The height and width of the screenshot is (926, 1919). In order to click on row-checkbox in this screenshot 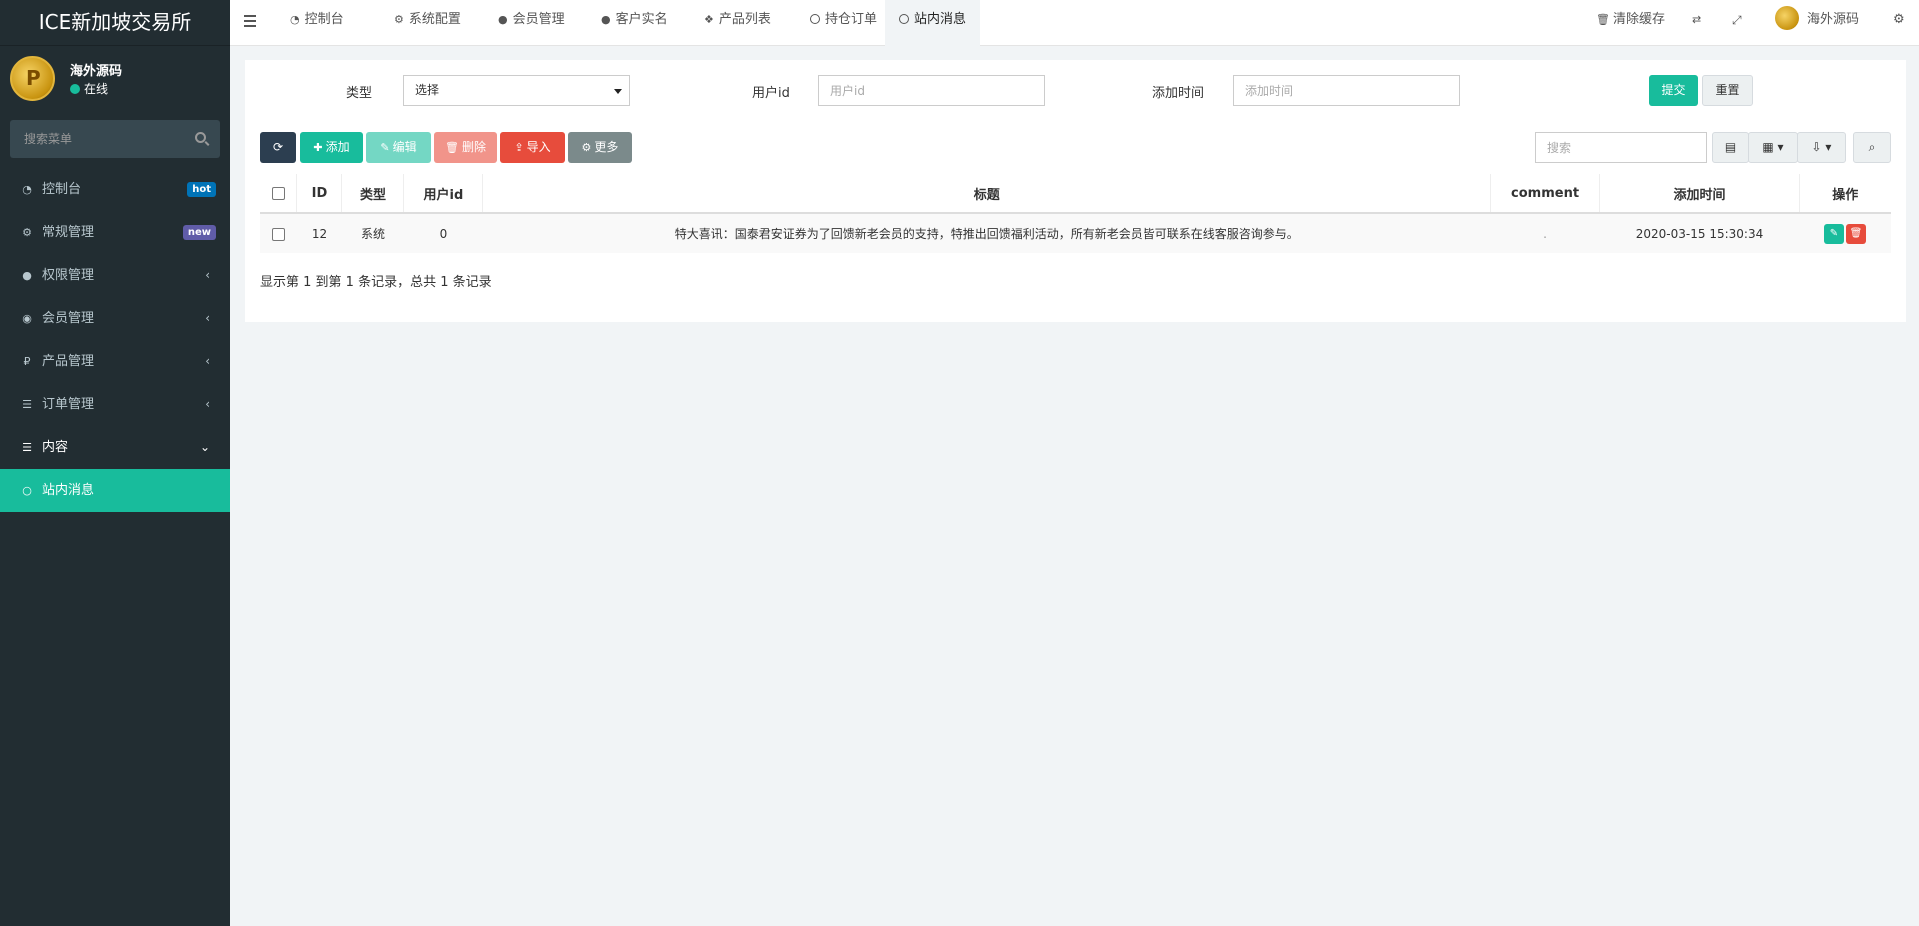, I will do `click(278, 234)`.